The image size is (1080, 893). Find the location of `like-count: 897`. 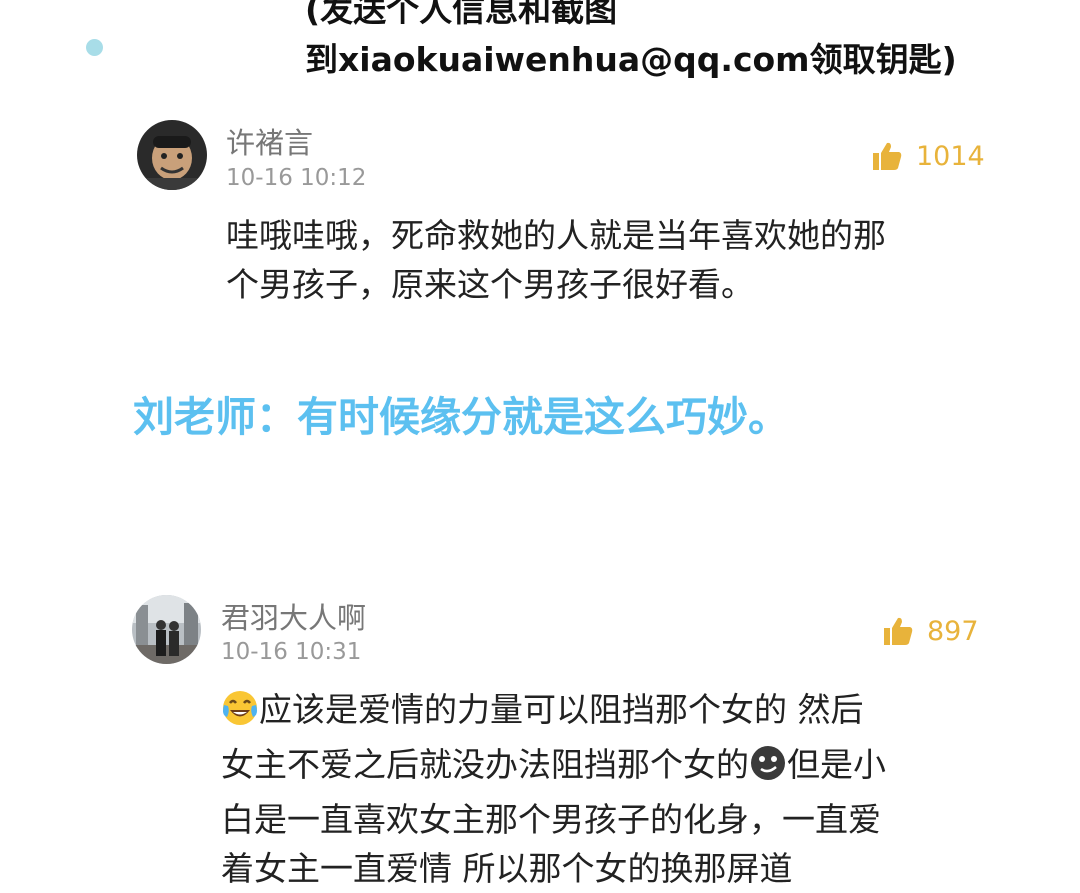

like-count: 897 is located at coordinates (953, 631).